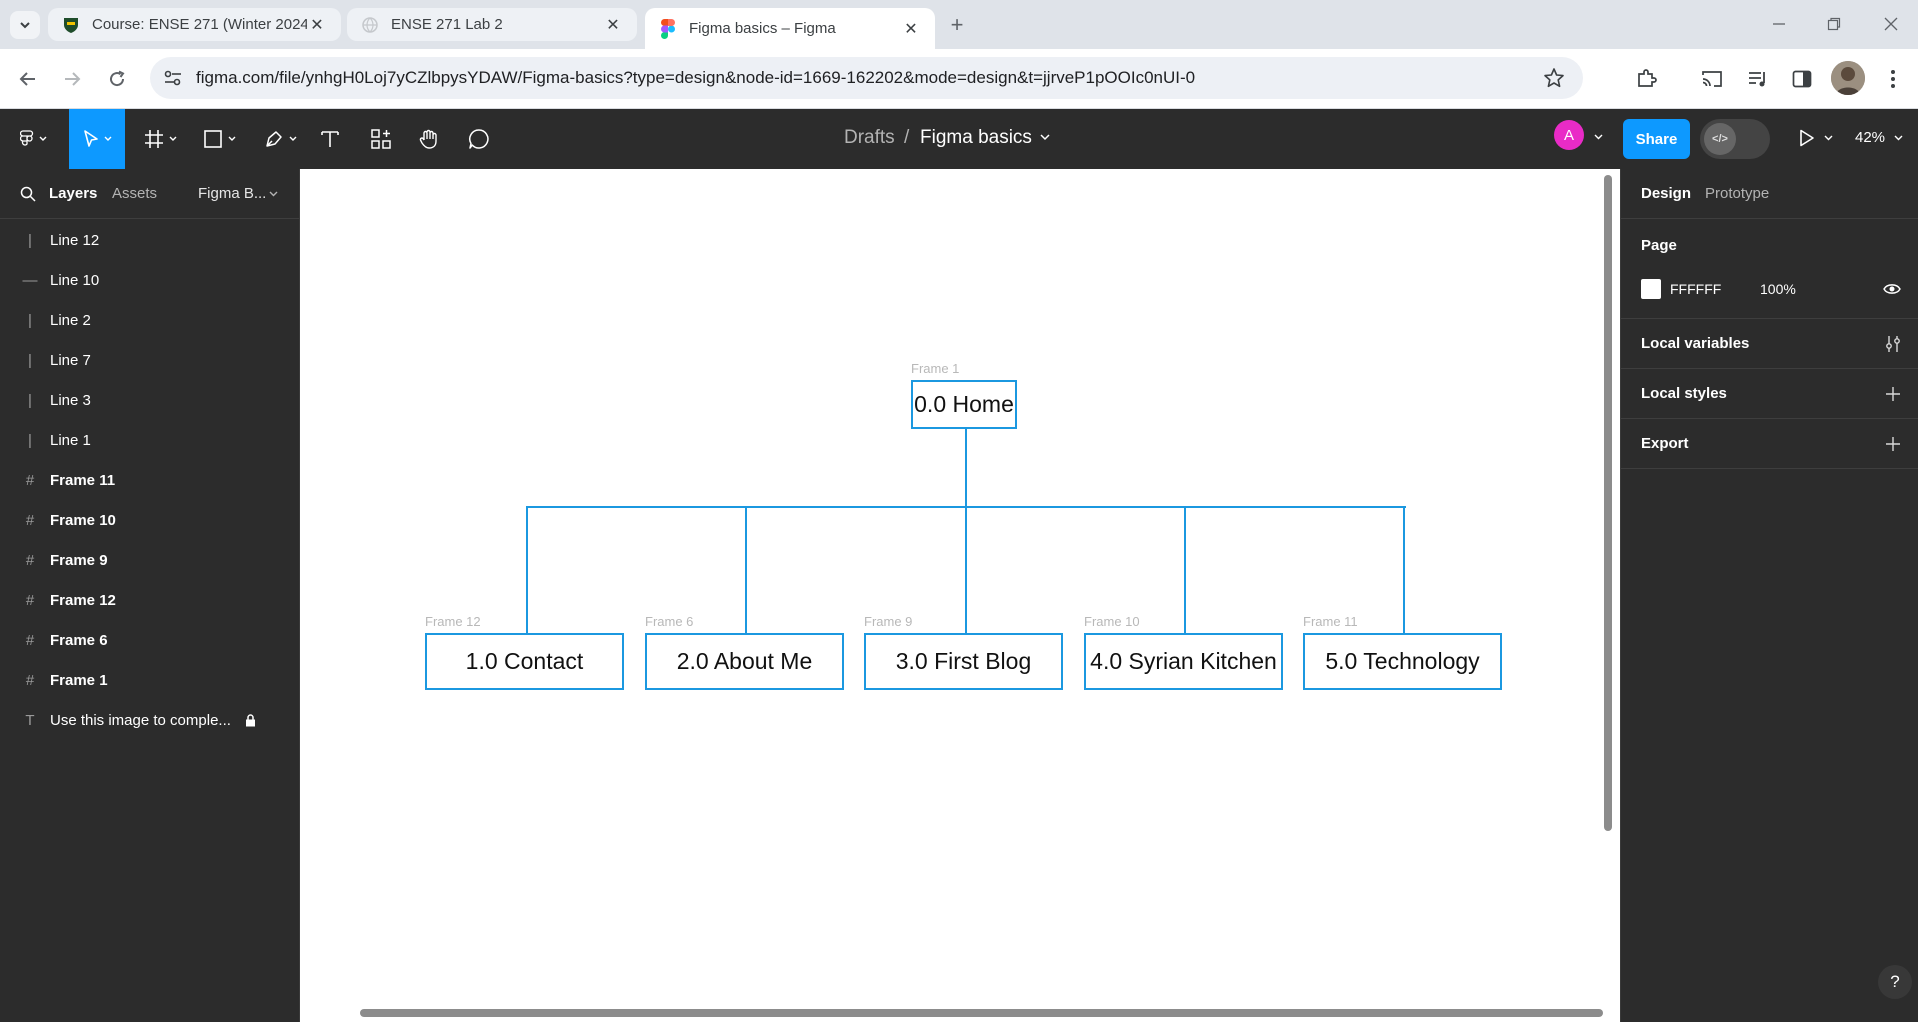  I want to click on layer-line-10: — Line 10, so click(150, 280).